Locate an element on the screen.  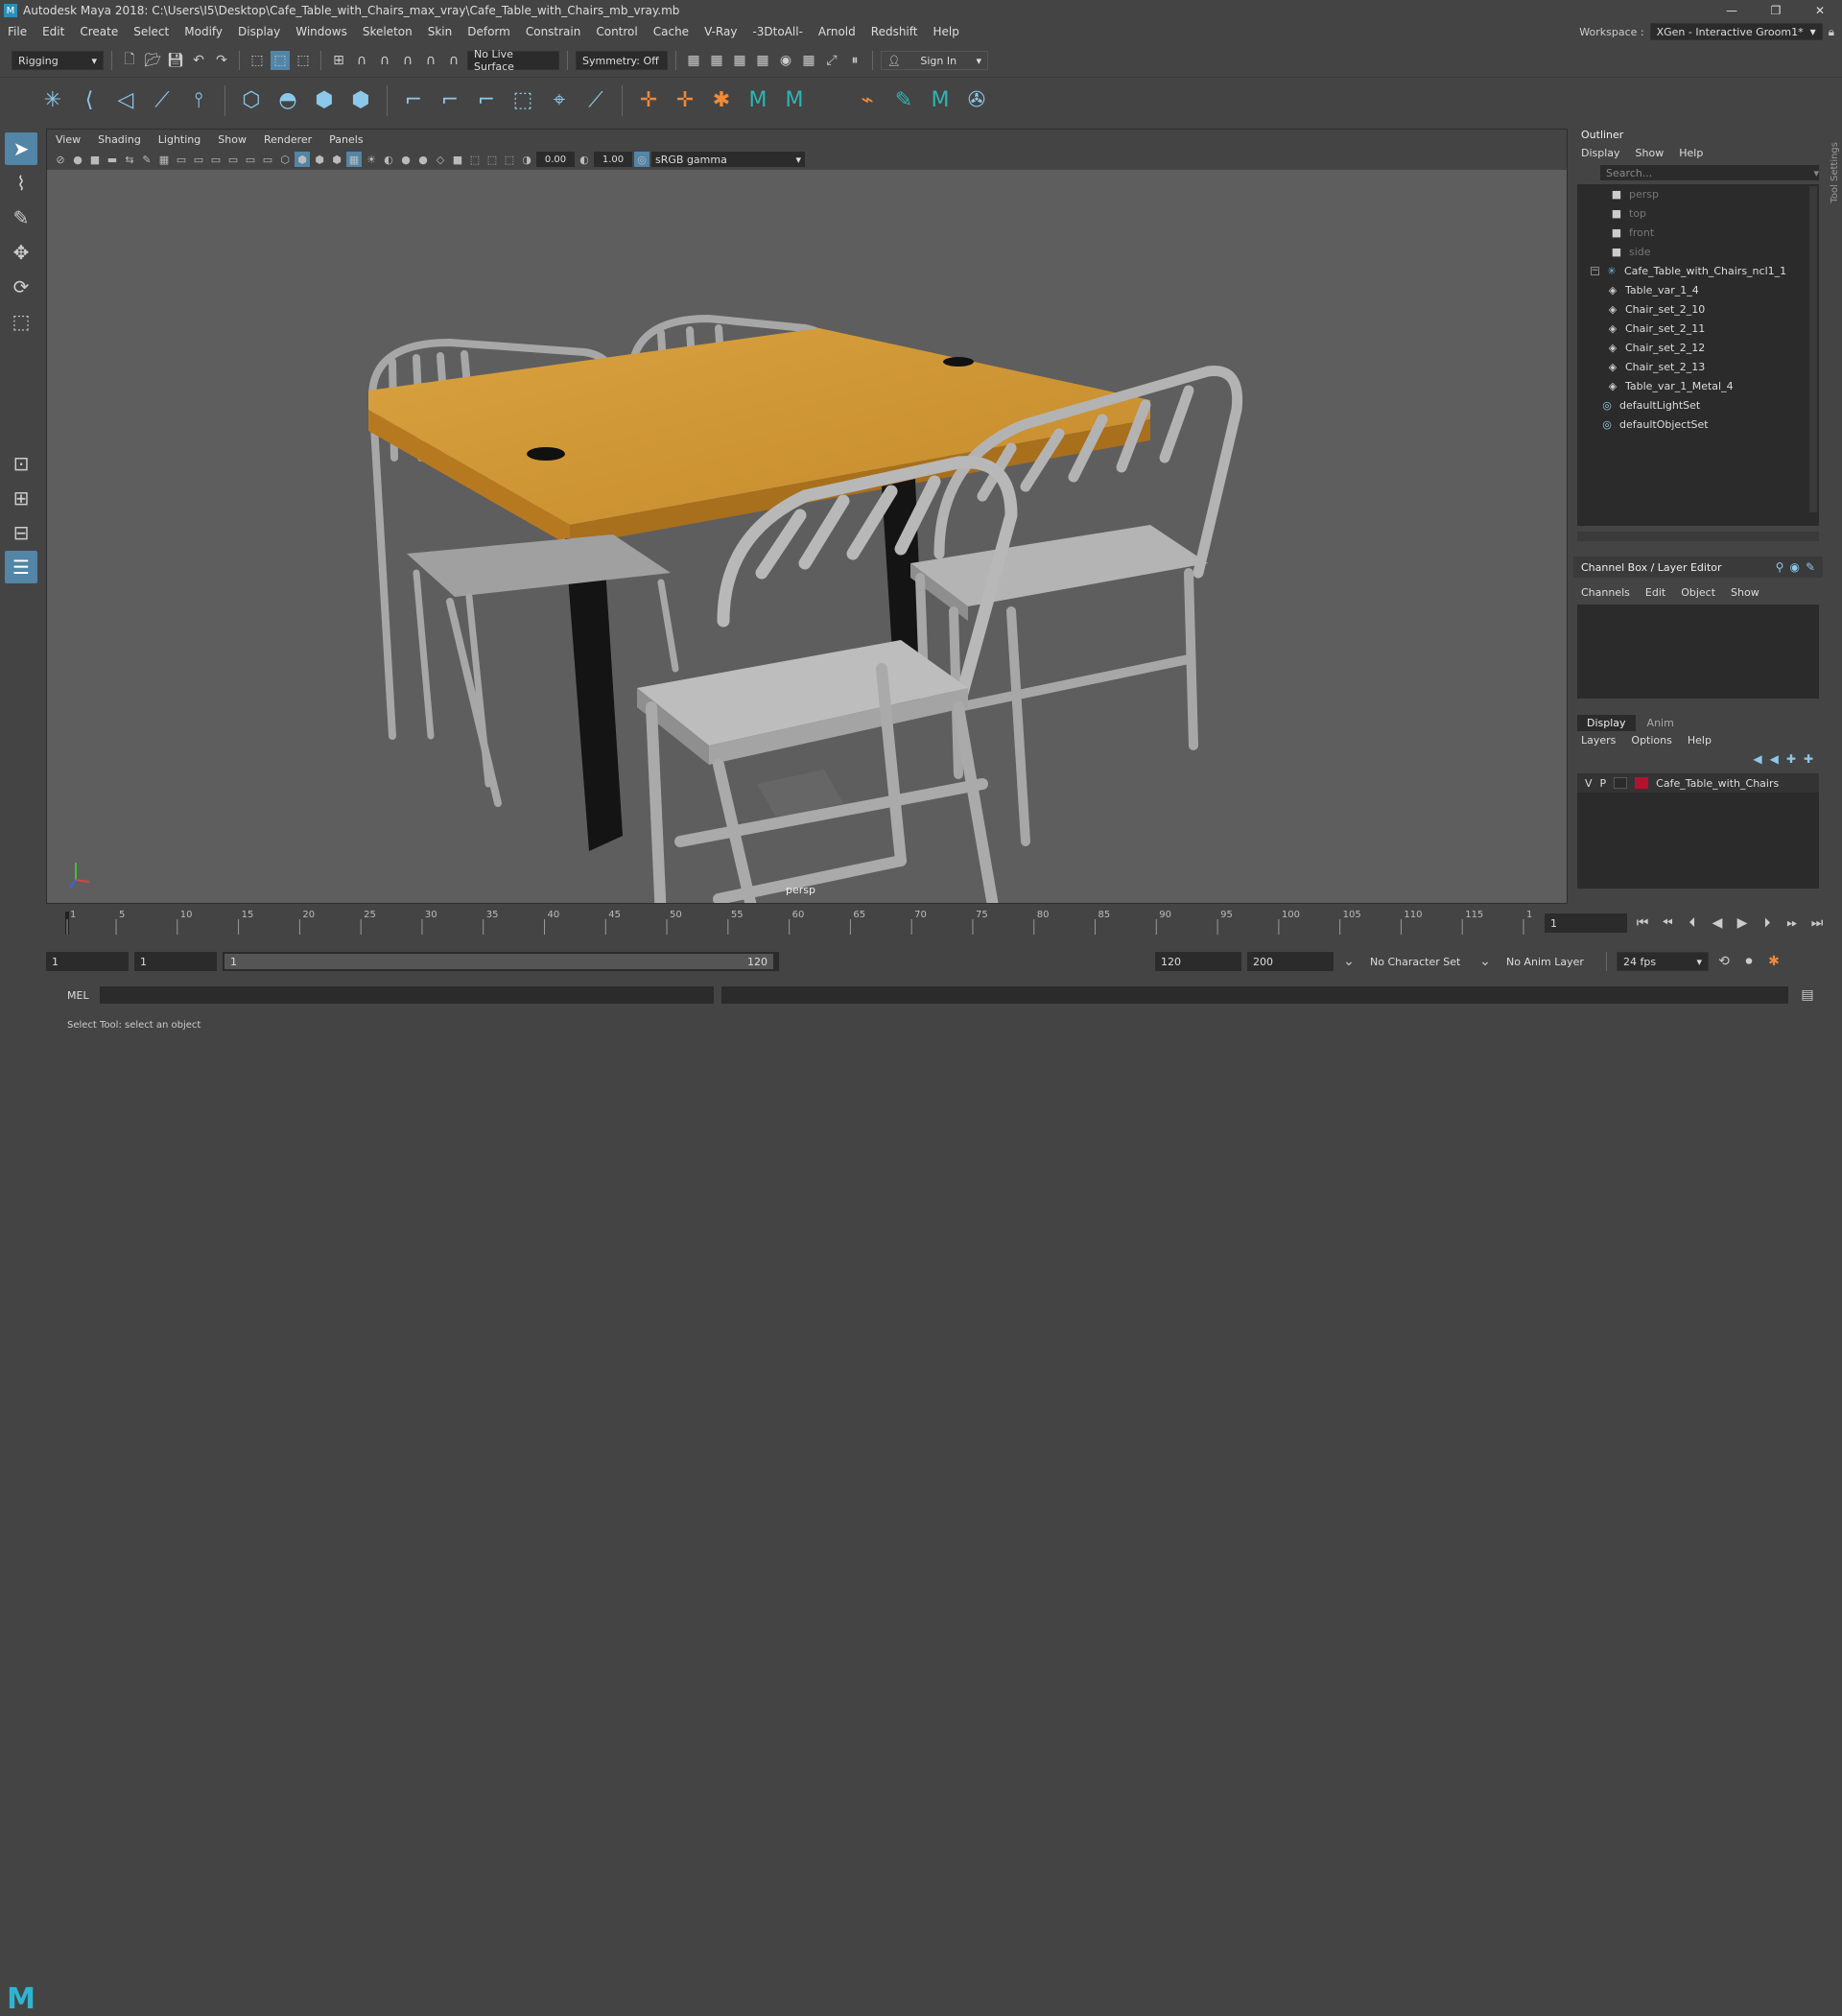
menu-create: Create is located at coordinates (99, 31).